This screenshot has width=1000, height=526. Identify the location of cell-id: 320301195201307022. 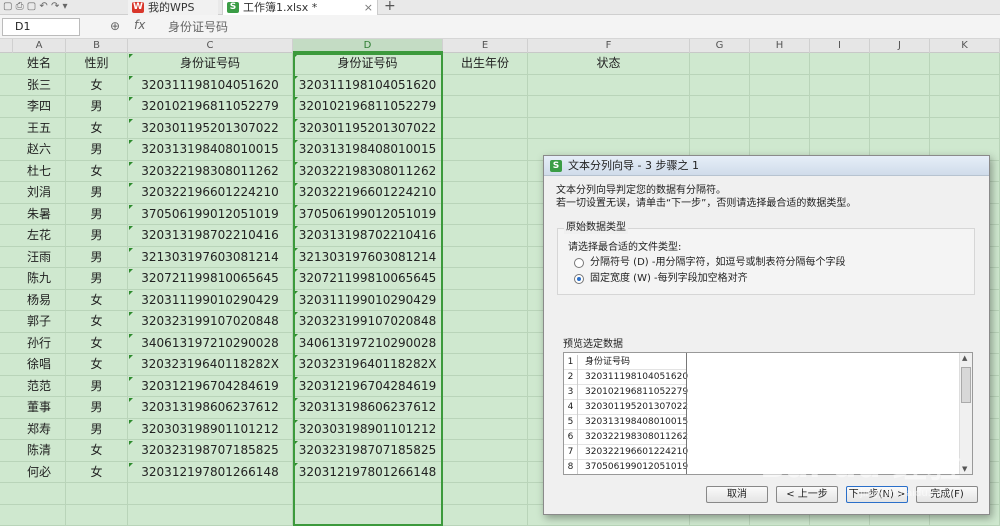
(210, 128).